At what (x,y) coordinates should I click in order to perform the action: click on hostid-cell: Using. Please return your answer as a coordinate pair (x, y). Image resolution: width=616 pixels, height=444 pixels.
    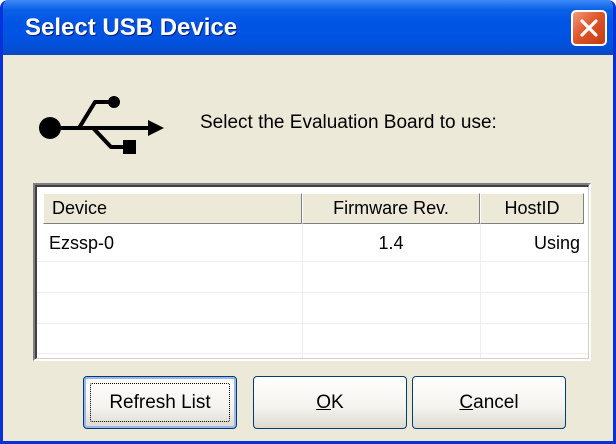
    Looking at the image, I should click on (556, 243).